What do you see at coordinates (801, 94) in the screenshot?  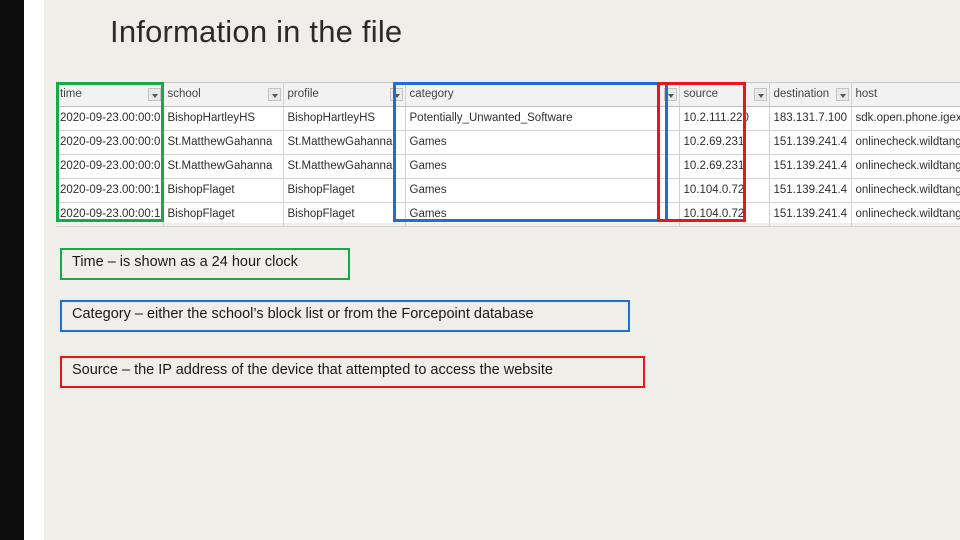 I see `column-header-destination-label: destination` at bounding box center [801, 94].